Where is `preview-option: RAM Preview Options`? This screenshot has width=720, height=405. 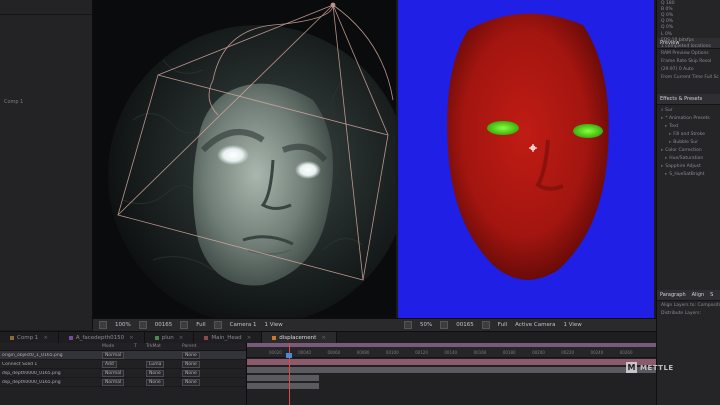 preview-option: RAM Preview Options is located at coordinates (688, 53).